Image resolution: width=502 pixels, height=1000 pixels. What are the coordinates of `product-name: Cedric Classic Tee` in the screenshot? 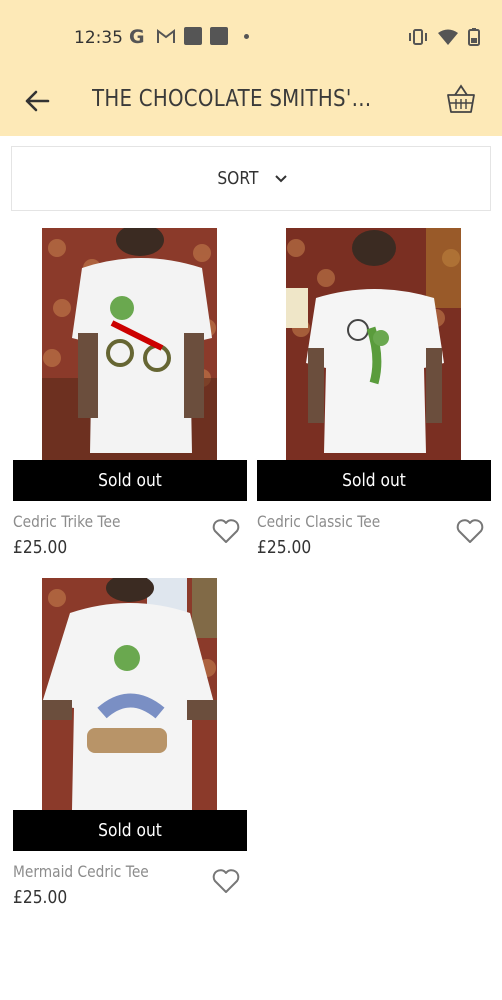 It's located at (318, 521).